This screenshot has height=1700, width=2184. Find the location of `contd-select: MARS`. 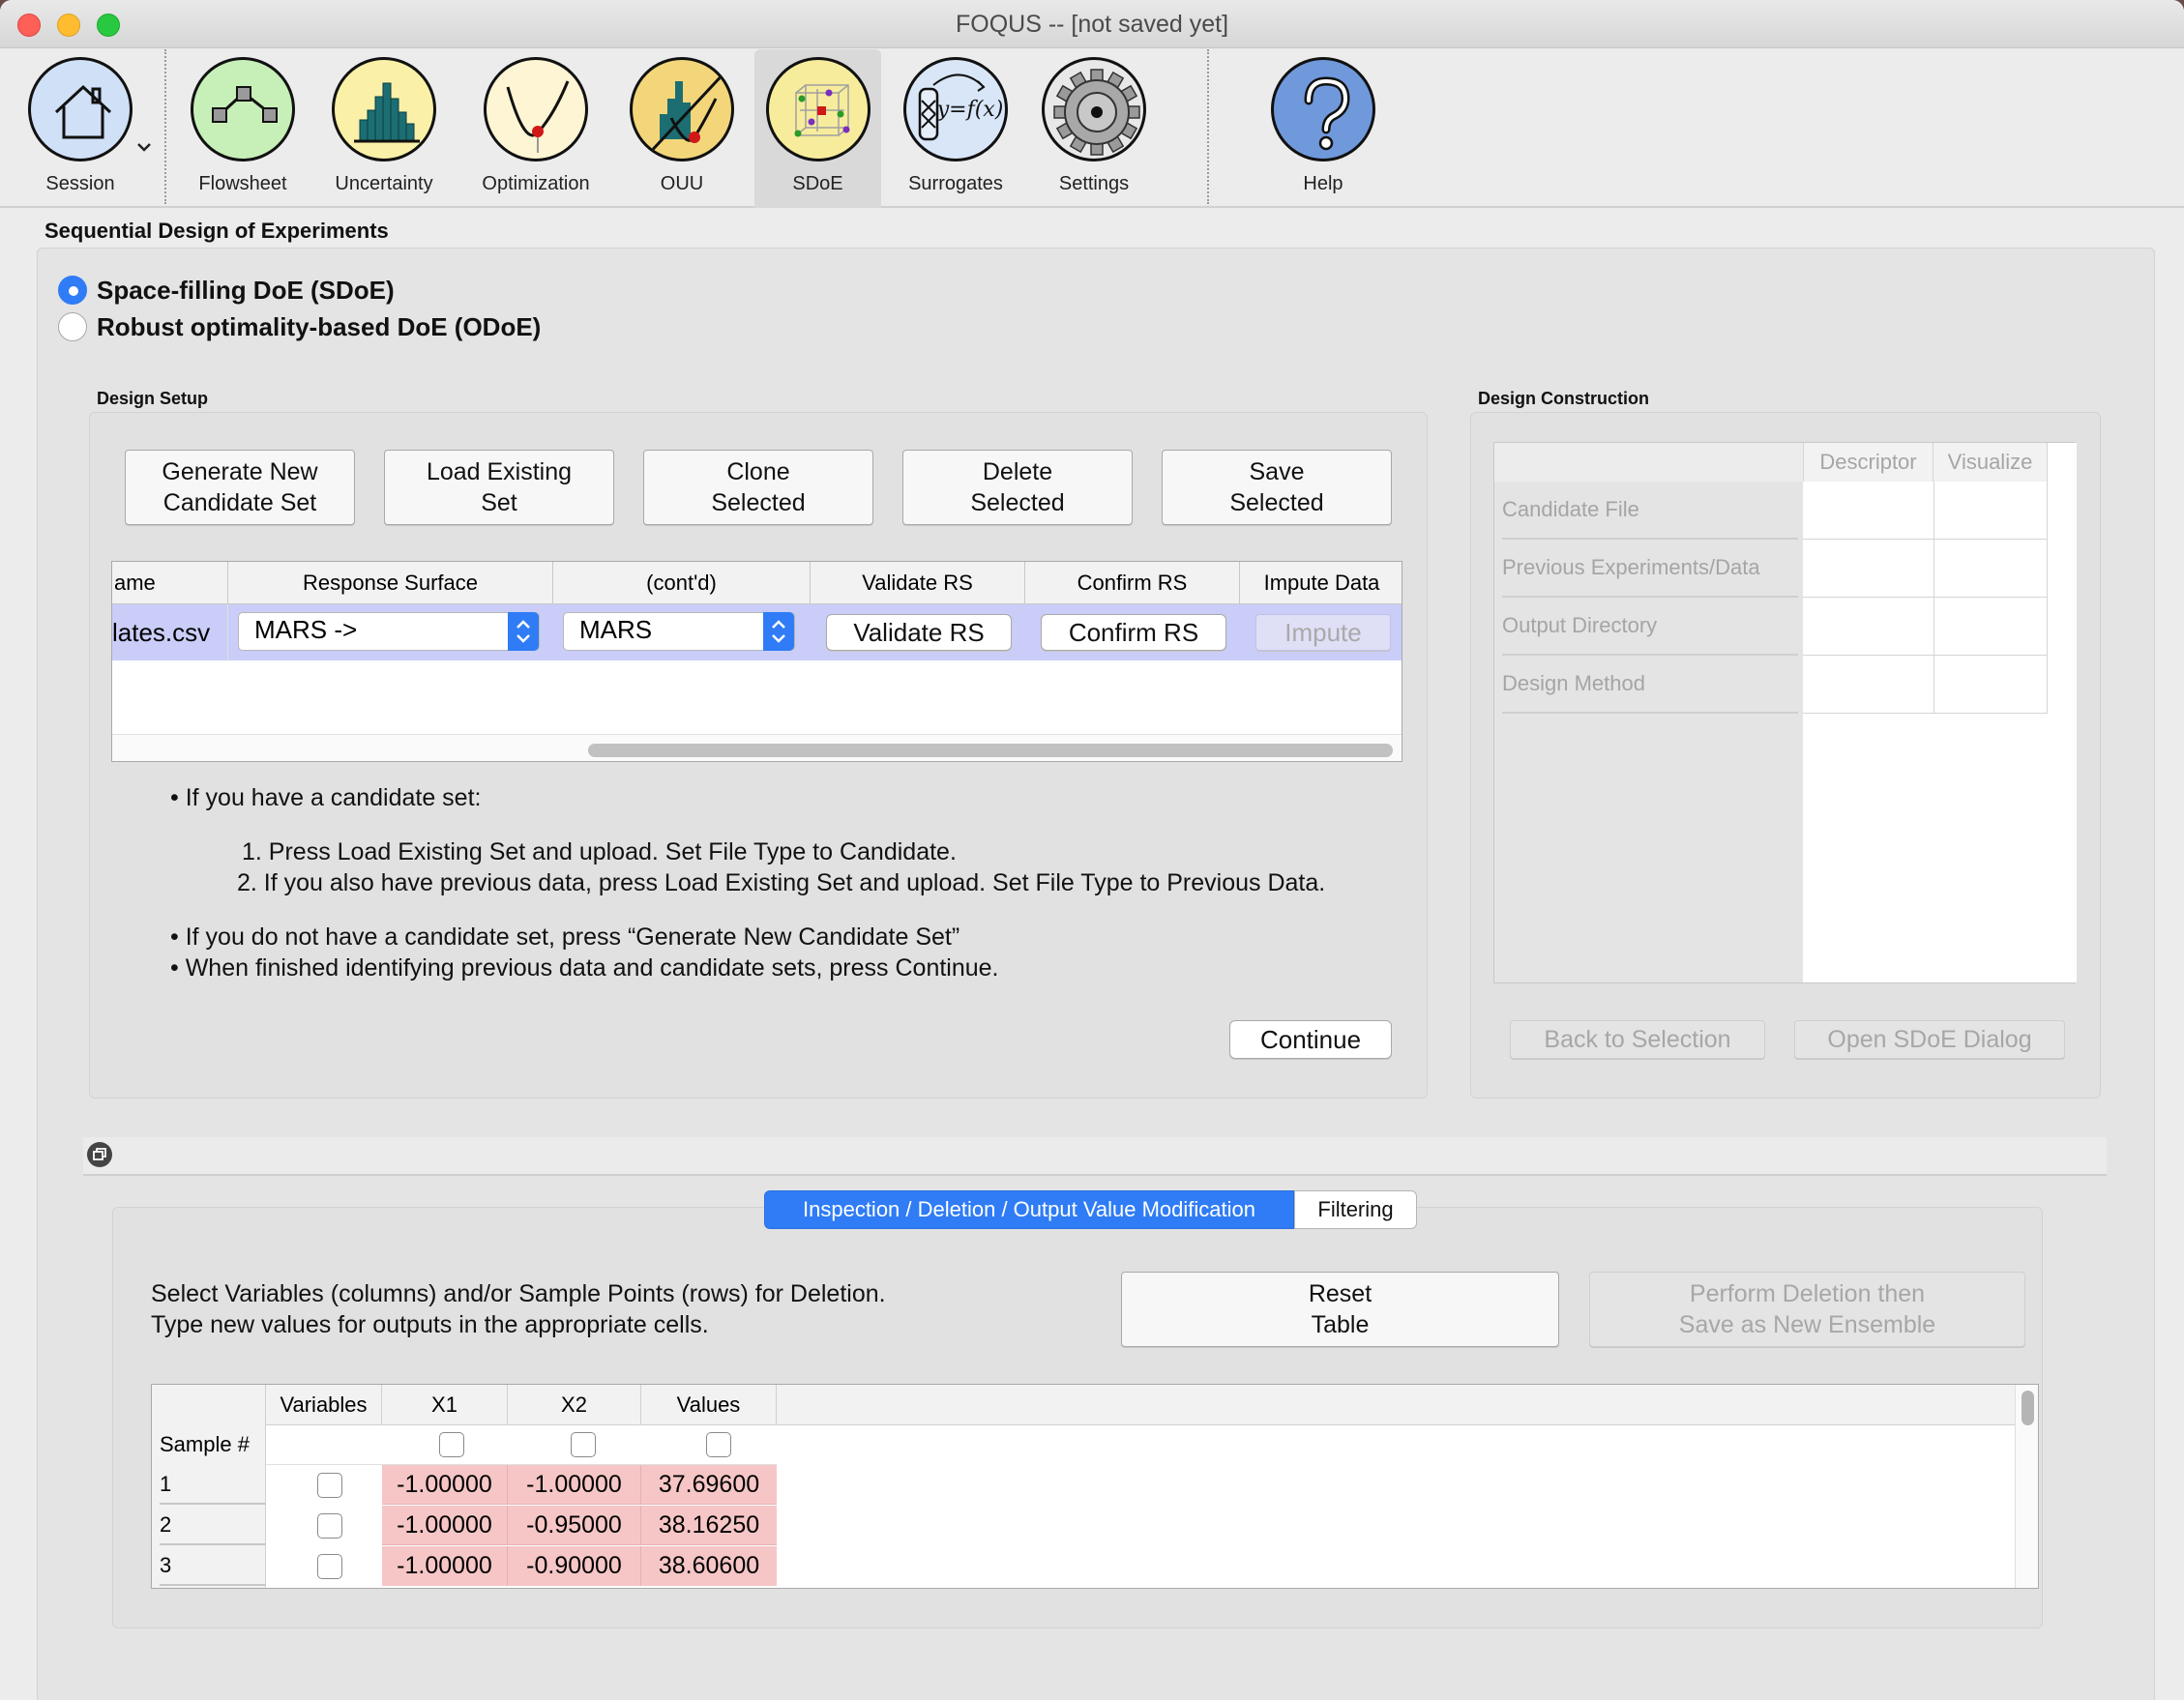

contd-select: MARS is located at coordinates (679, 632).